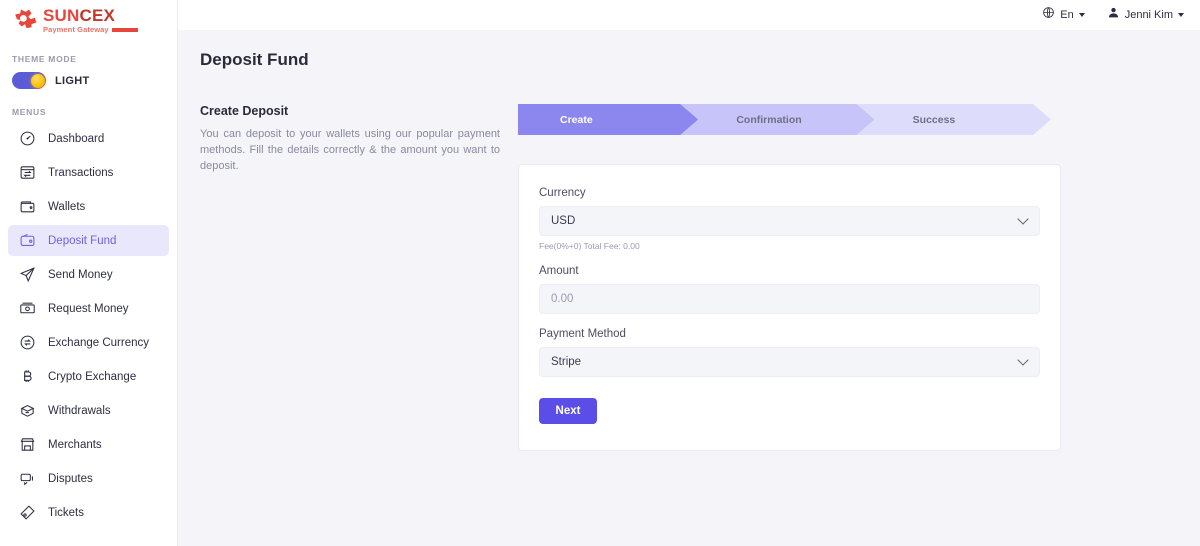 The image size is (1200, 546). Describe the element at coordinates (88, 512) in the screenshot. I see `sidebar-item-tickets: Tickets` at that location.